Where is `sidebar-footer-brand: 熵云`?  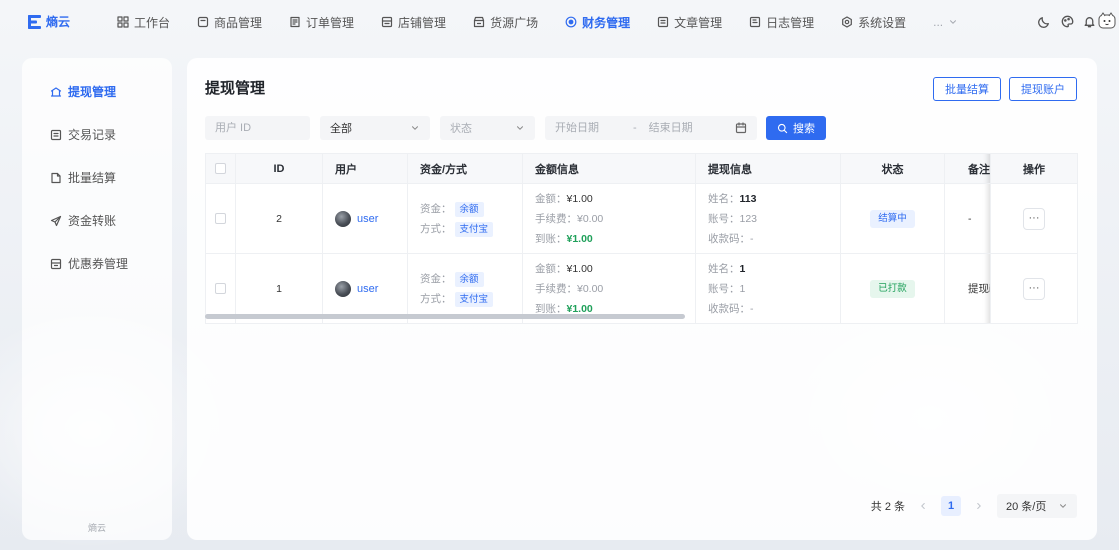
sidebar-footer-brand: 熵云 is located at coordinates (96, 528).